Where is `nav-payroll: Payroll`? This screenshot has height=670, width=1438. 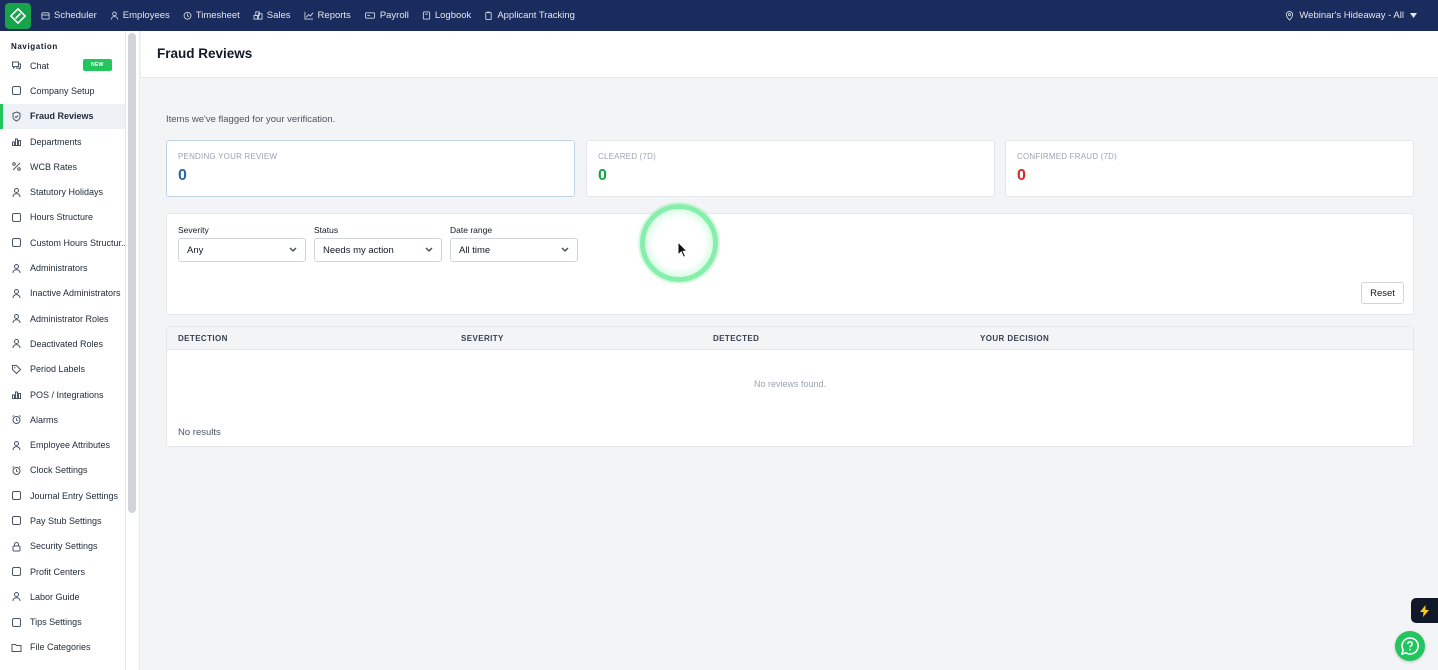
nav-payroll: Payroll is located at coordinates (386, 15).